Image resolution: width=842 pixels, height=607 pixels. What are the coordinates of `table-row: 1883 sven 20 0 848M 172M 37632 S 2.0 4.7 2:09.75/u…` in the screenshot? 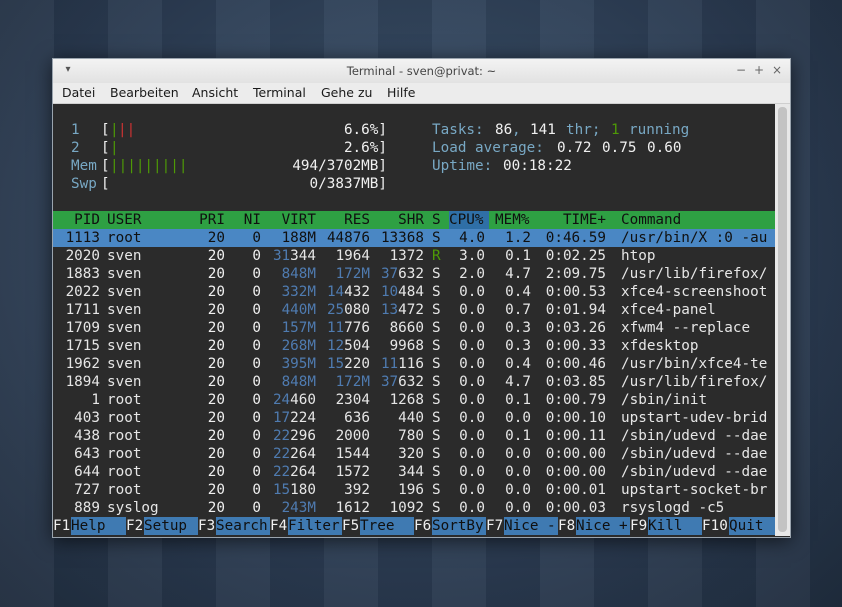 It's located at (414, 274).